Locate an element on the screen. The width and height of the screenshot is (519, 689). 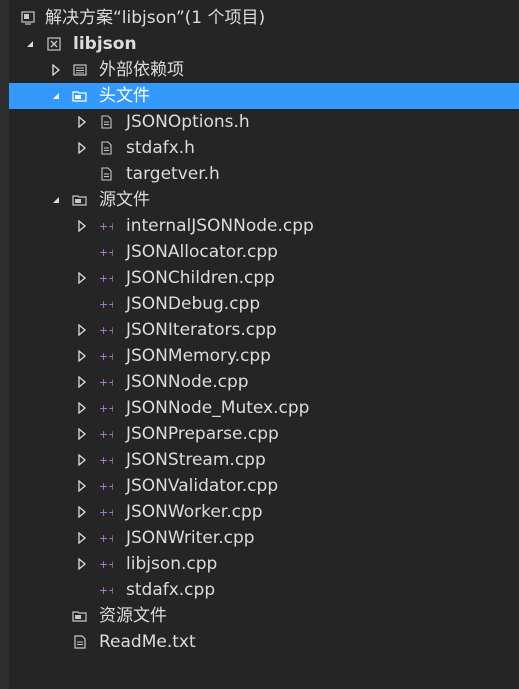
file-node: ++ JSONNode_Mutex.cpp is located at coordinates (264, 408).